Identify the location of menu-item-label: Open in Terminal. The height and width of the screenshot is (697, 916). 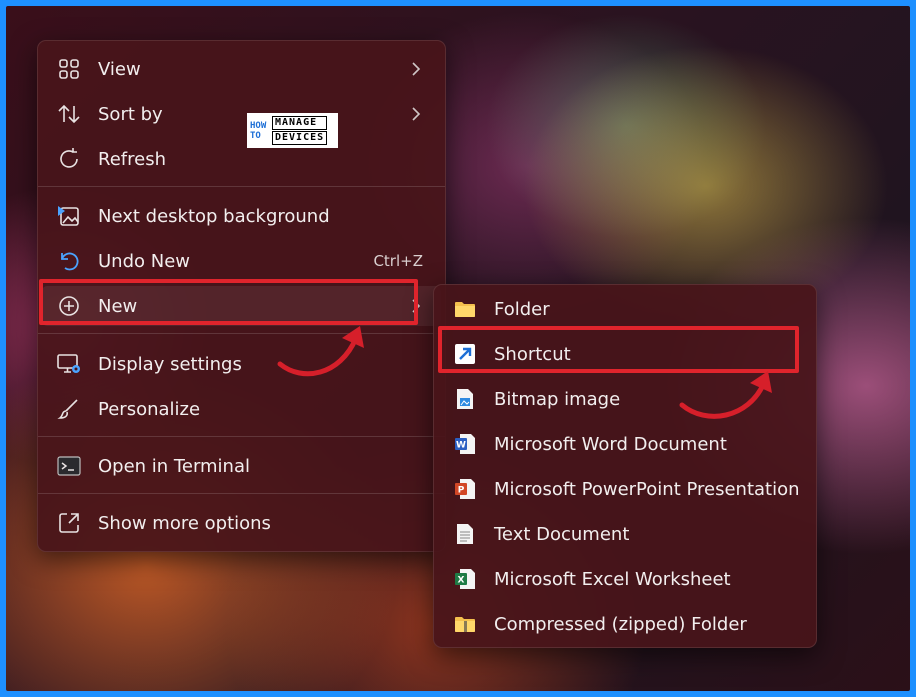
(174, 466).